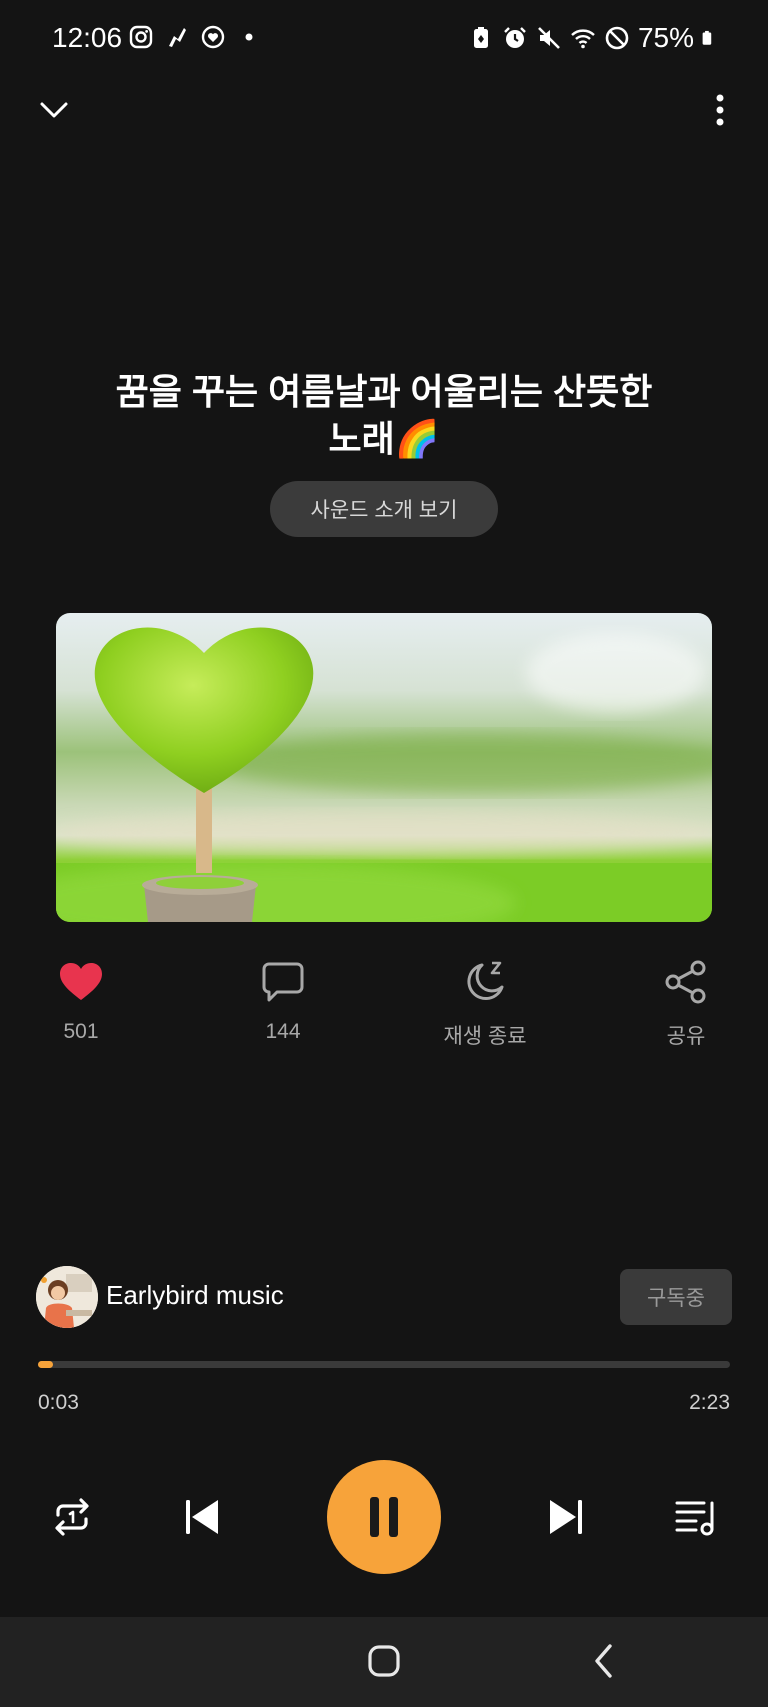 This screenshot has width=768, height=1707. I want to click on progress-fill, so click(45, 1364).